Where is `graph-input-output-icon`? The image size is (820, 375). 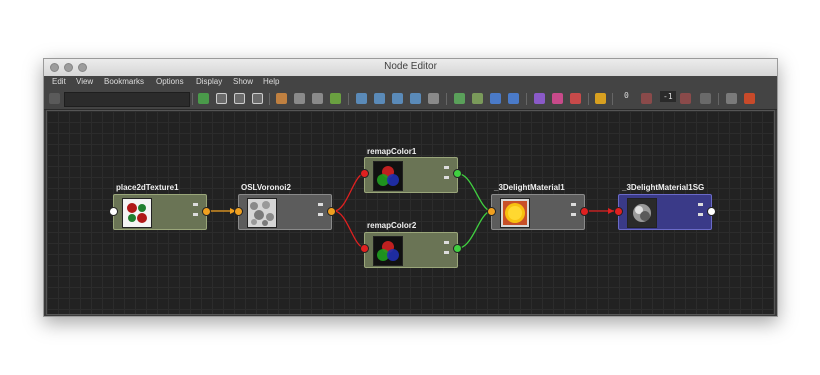 graph-input-output-icon is located at coordinates (203, 98).